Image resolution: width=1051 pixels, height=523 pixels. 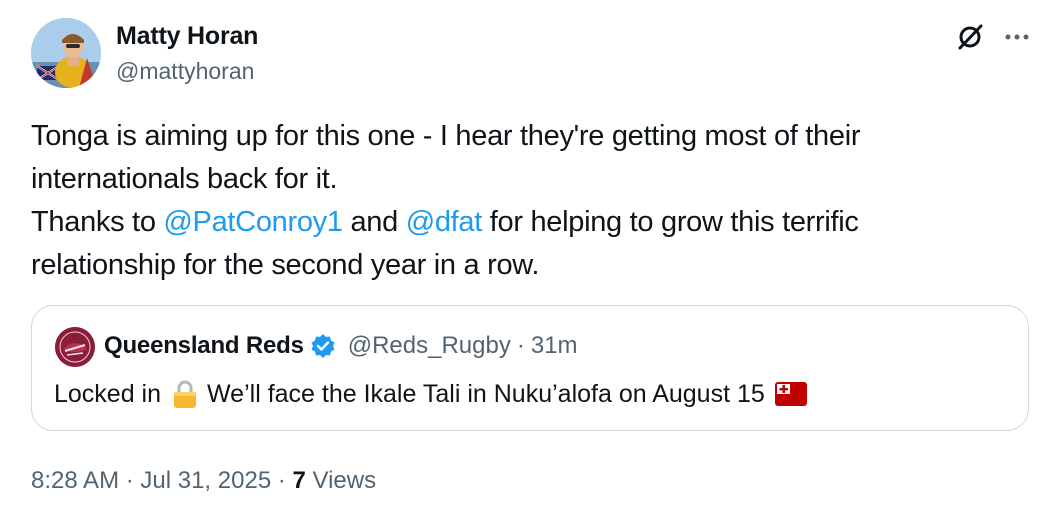 What do you see at coordinates (75, 347) in the screenshot?
I see `quoted-author-avatar` at bounding box center [75, 347].